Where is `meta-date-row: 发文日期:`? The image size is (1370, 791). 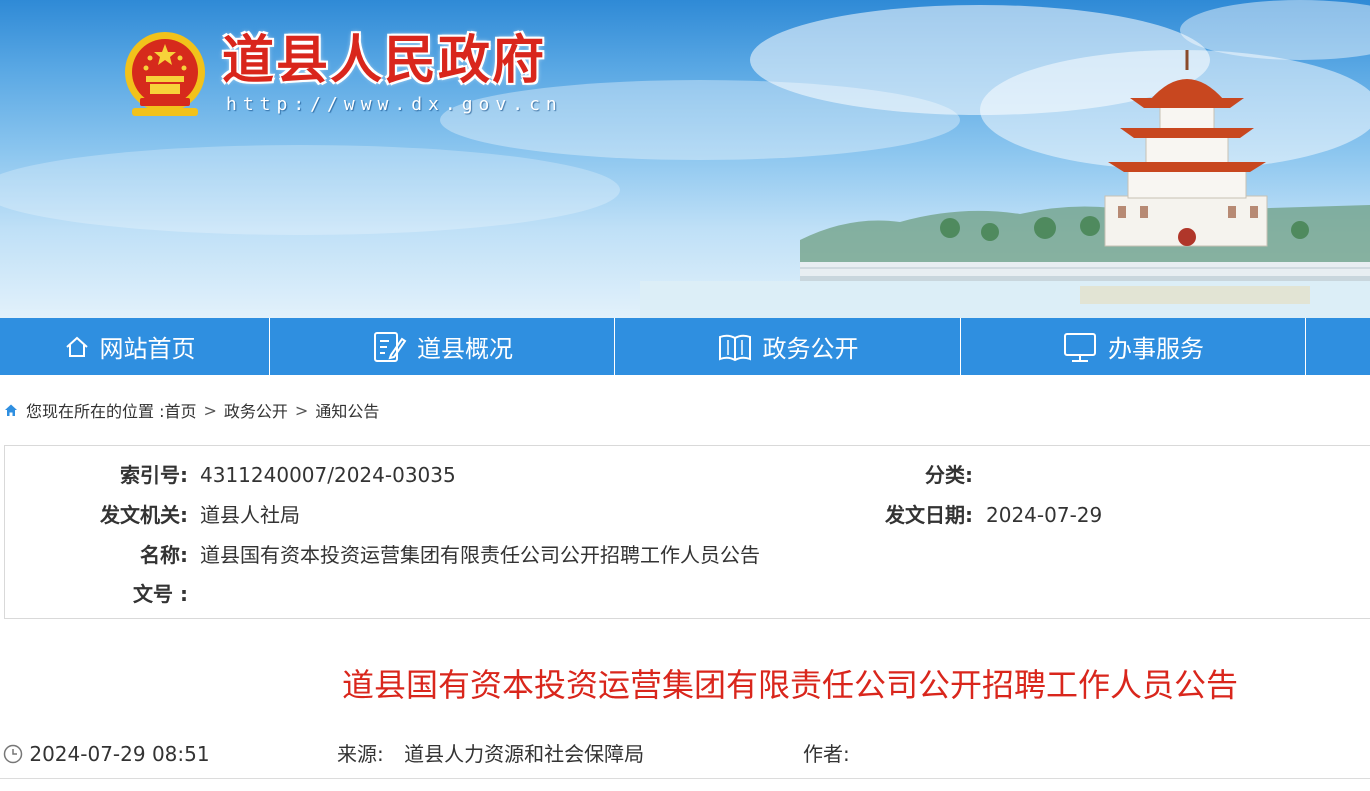
meta-date-row: 发文日期: is located at coordinates (839, 515).